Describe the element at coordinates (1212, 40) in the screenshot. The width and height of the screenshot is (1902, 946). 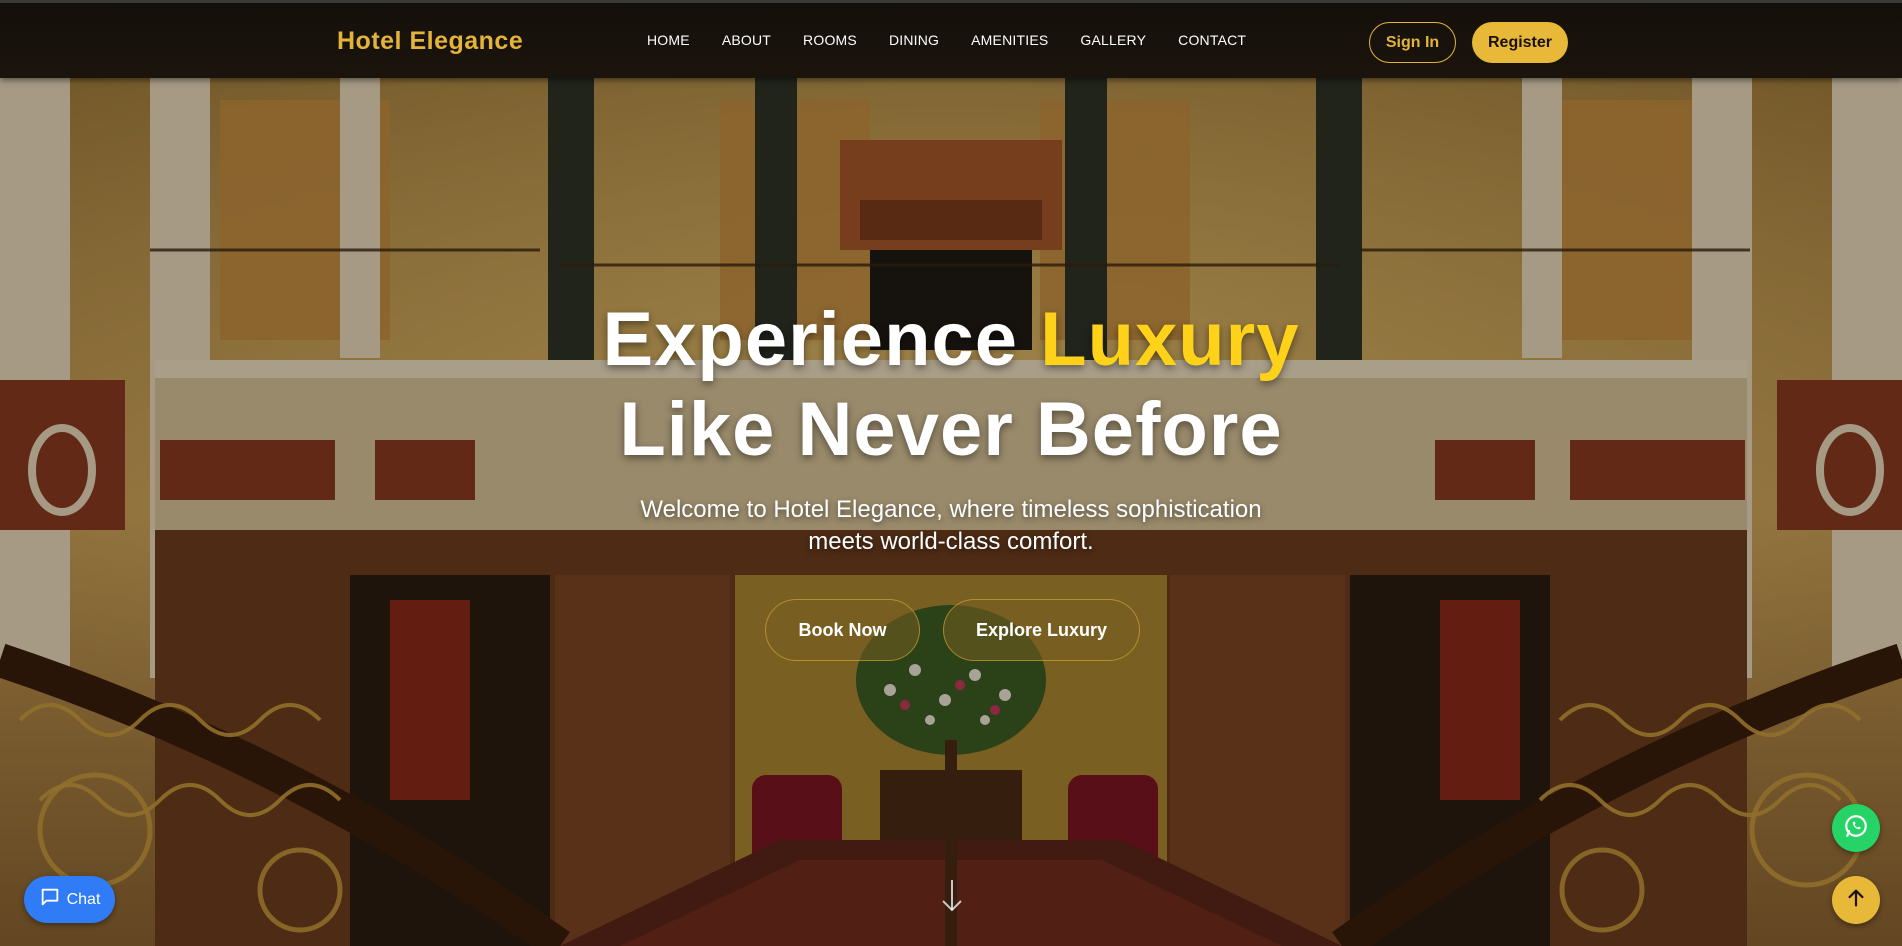
I see `nav-contact: CONTACT` at that location.